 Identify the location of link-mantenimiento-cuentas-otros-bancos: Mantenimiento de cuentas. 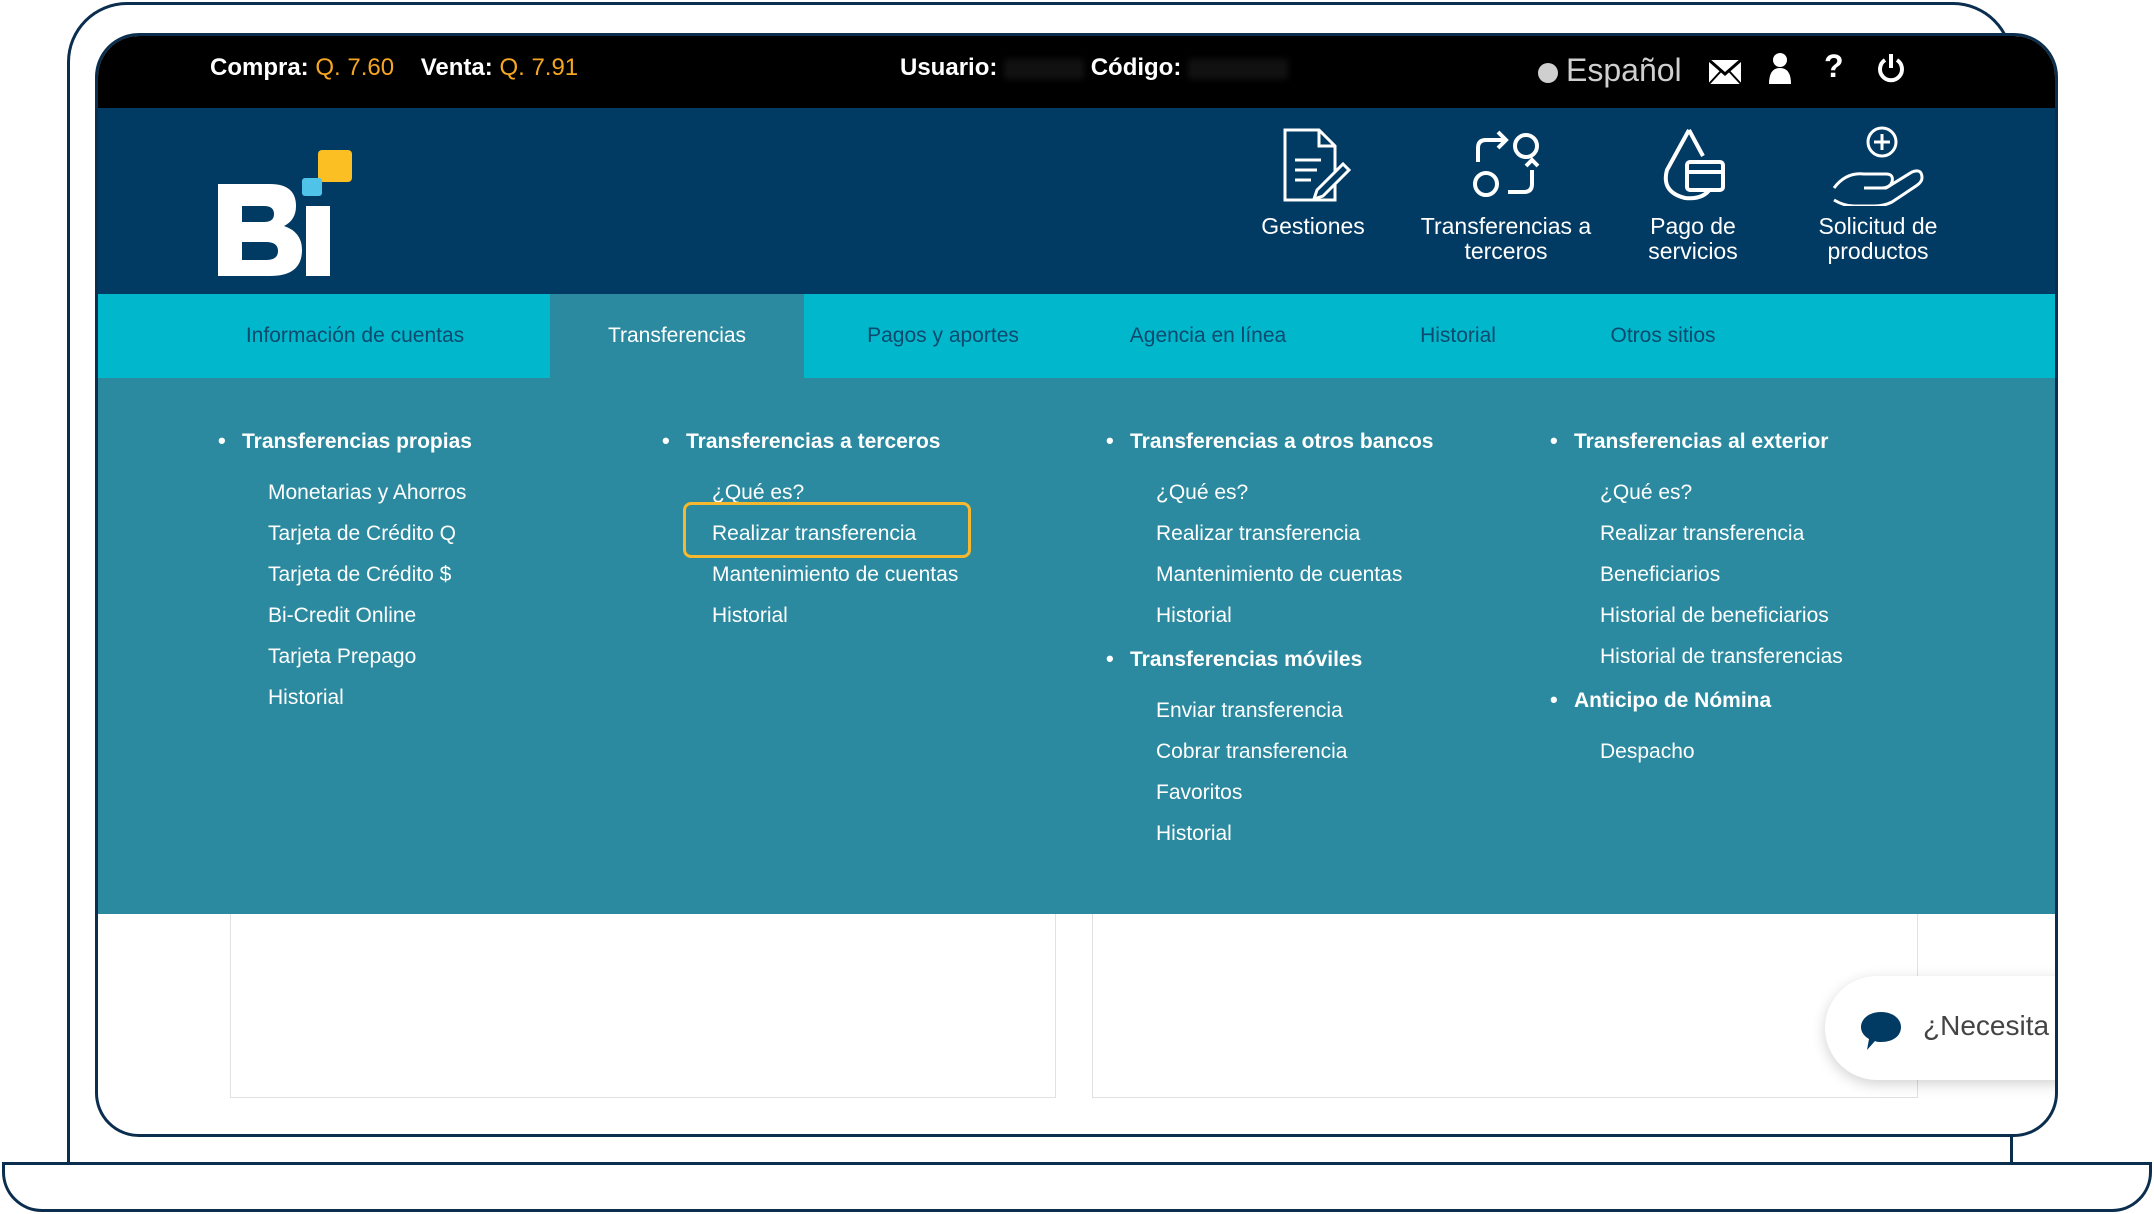
(1294, 574).